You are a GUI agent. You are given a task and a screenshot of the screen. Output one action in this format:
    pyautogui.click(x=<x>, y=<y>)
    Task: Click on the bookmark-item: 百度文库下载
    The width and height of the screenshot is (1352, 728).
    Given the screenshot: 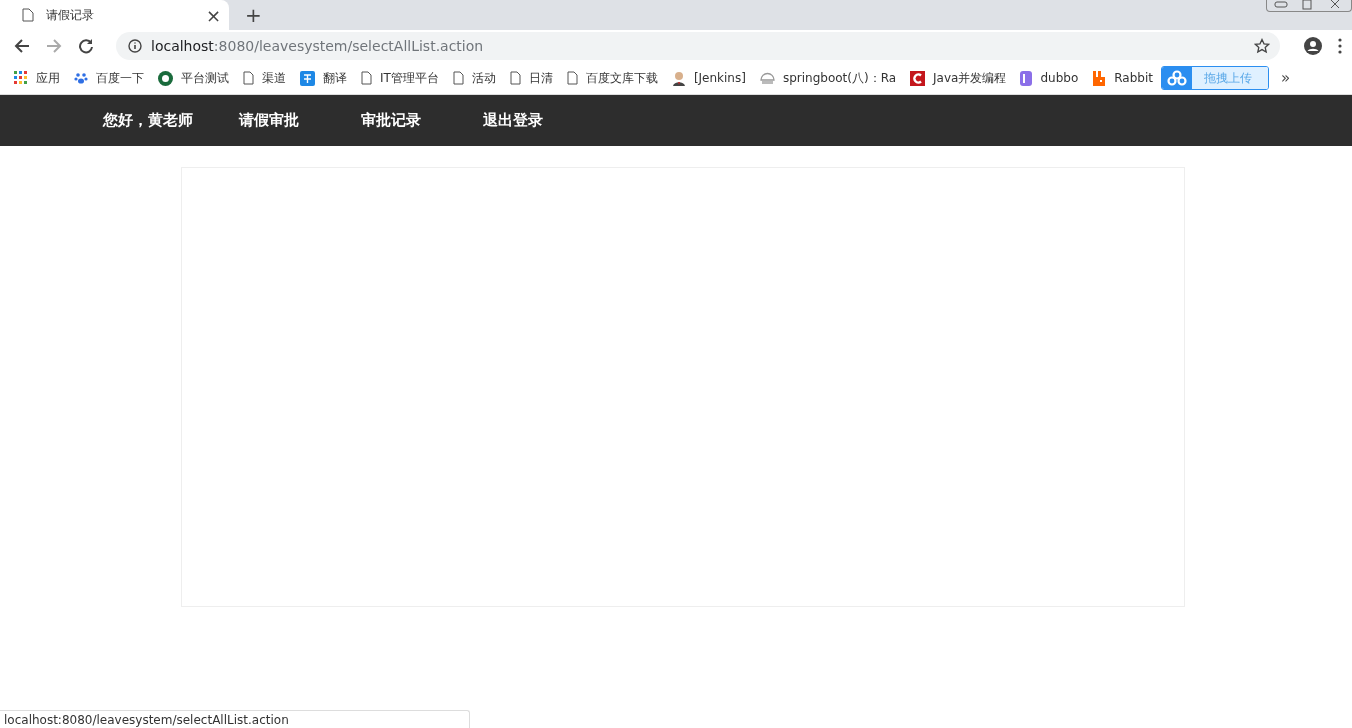 What is the action you would take?
    pyautogui.click(x=612, y=78)
    